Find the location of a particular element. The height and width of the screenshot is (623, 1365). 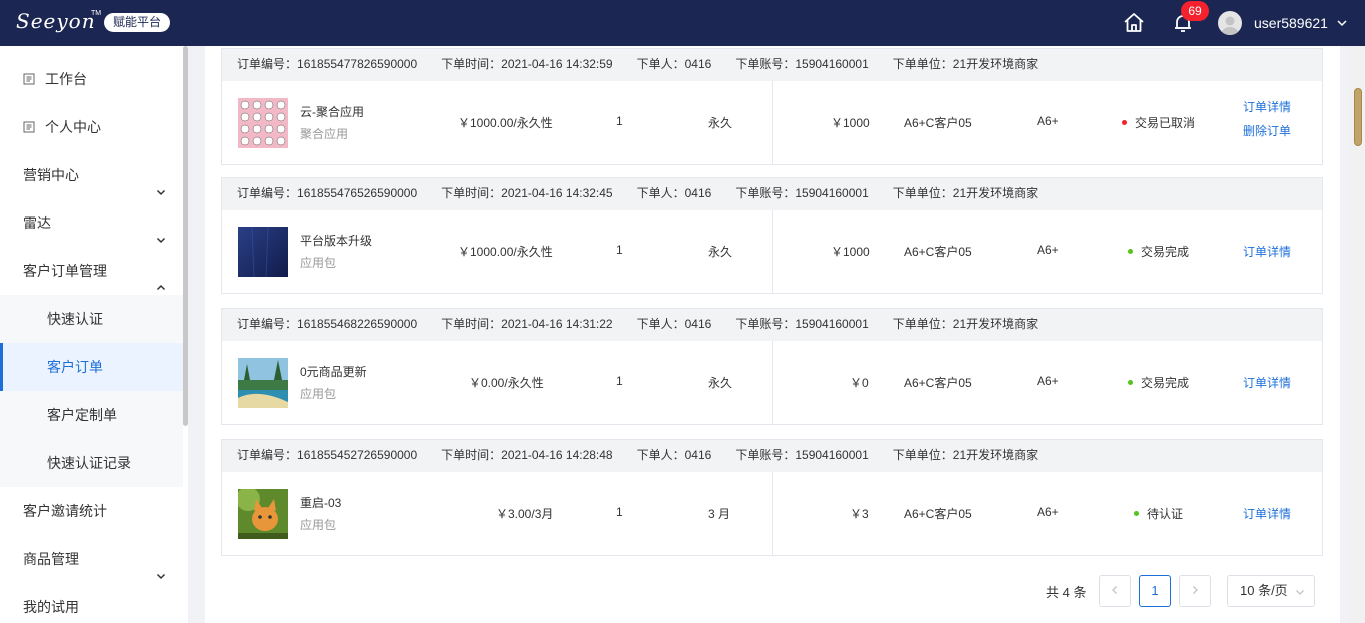

order-number-value: 161855452726590000 is located at coordinates (357, 455).